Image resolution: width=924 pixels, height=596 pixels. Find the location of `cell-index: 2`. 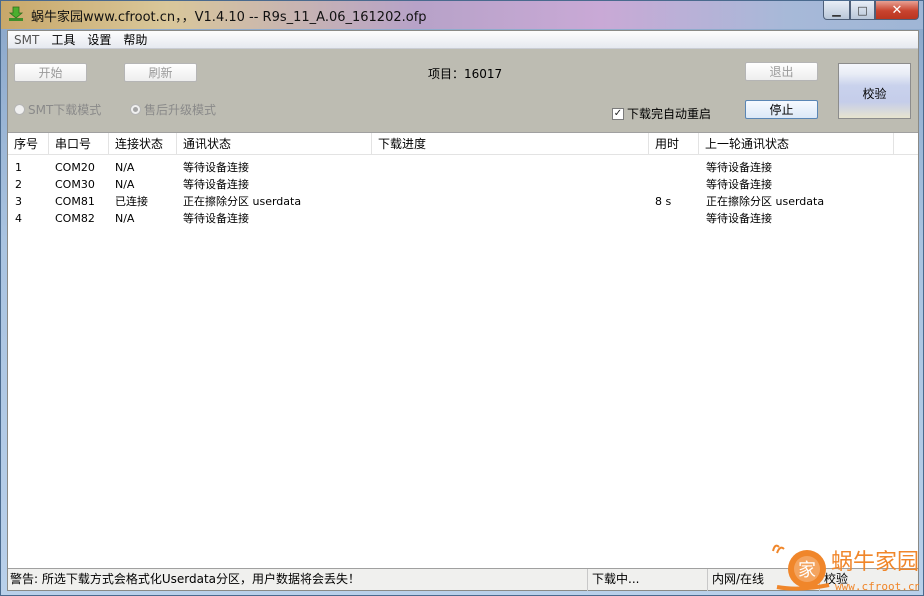

cell-index: 2 is located at coordinates (18, 184).